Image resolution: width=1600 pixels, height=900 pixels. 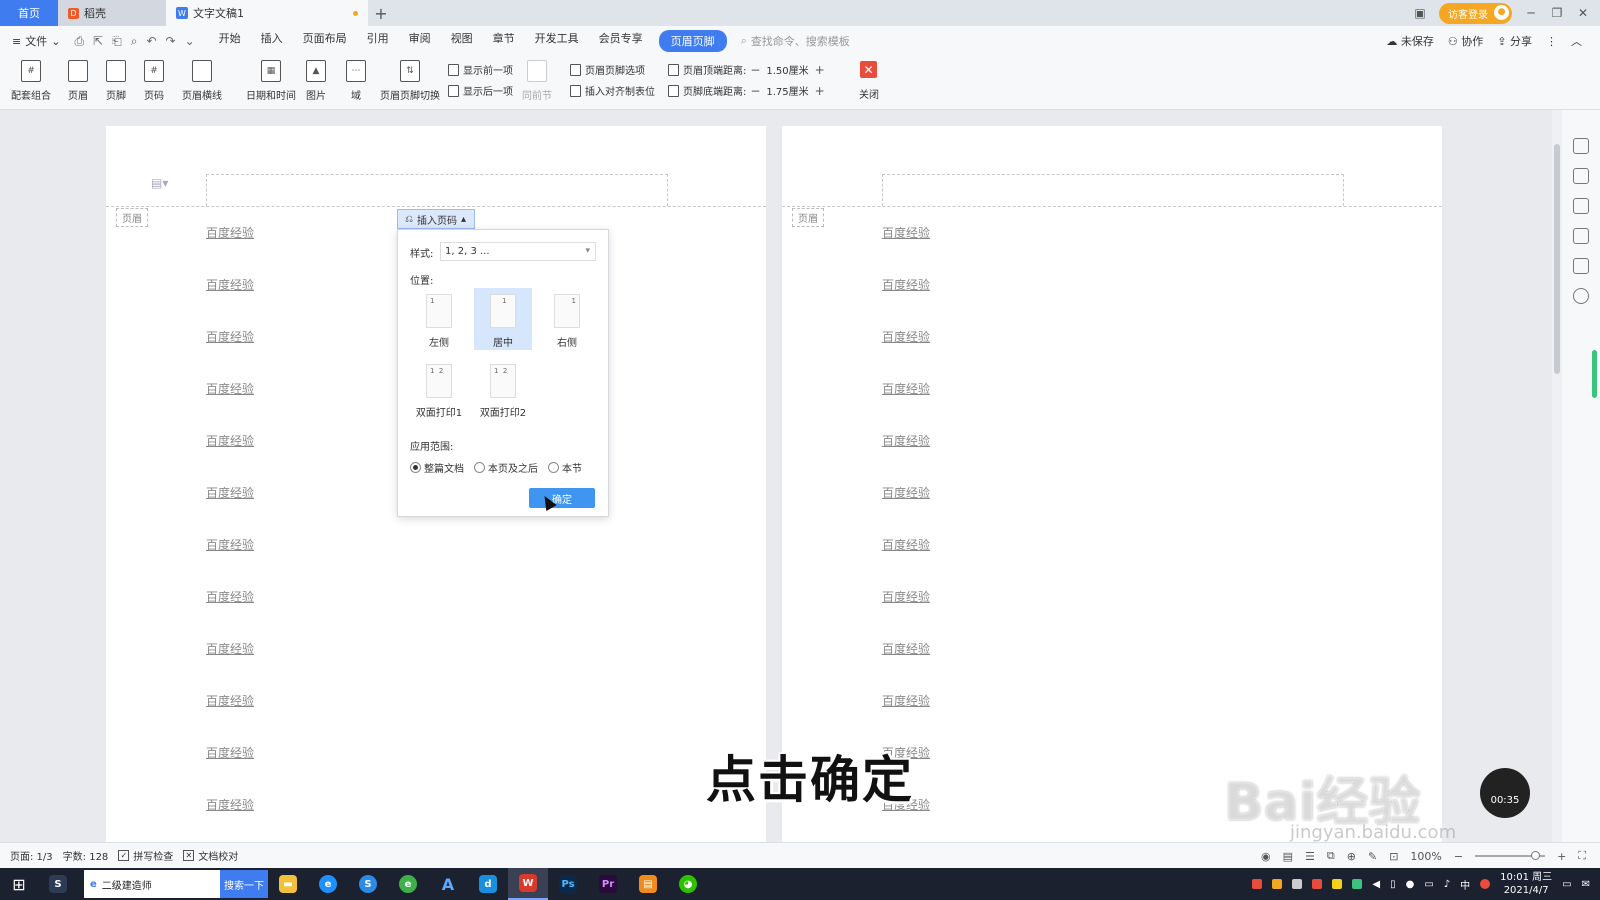 What do you see at coordinates (1410, 41) in the screenshot?
I see `unsaved-button: ☁ 未保存` at bounding box center [1410, 41].